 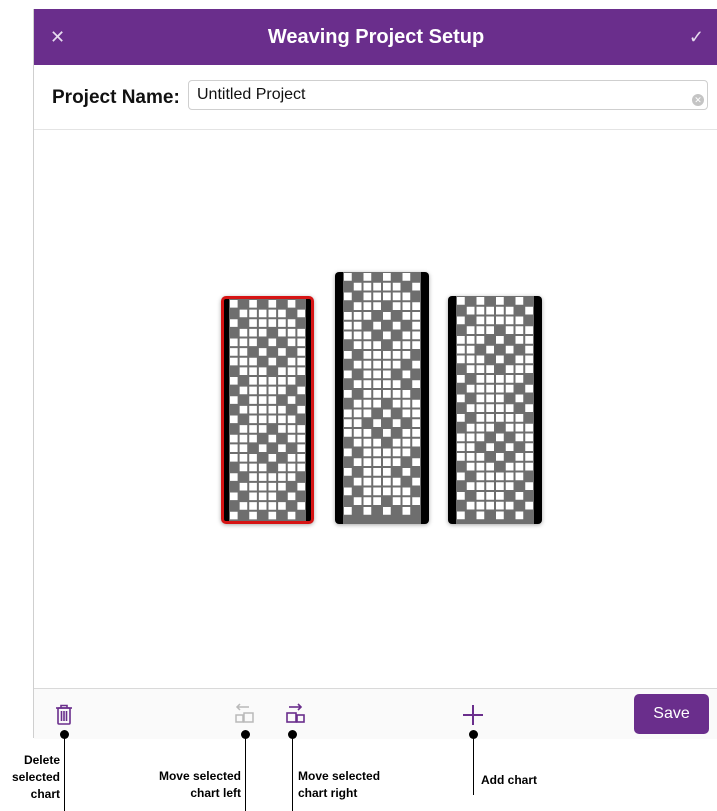 I want to click on plus-icon, so click(x=473, y=715).